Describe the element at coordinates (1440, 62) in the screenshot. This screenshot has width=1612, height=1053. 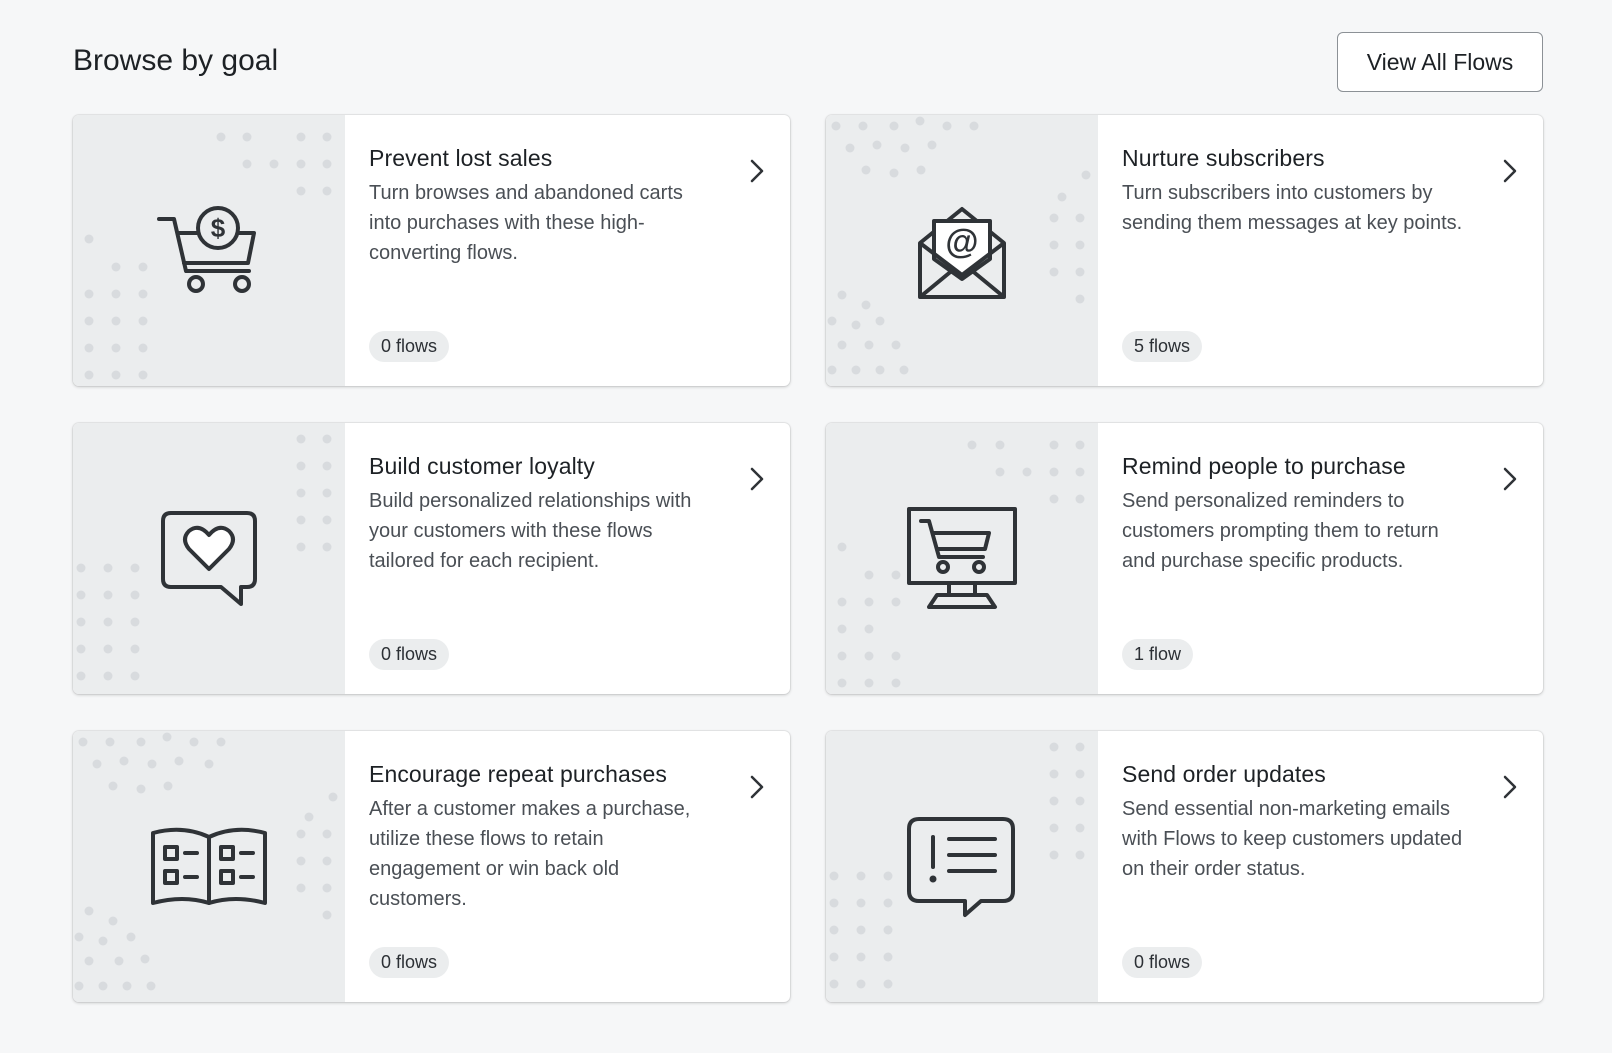
I see `view-all-flows-button: View All Flows` at that location.